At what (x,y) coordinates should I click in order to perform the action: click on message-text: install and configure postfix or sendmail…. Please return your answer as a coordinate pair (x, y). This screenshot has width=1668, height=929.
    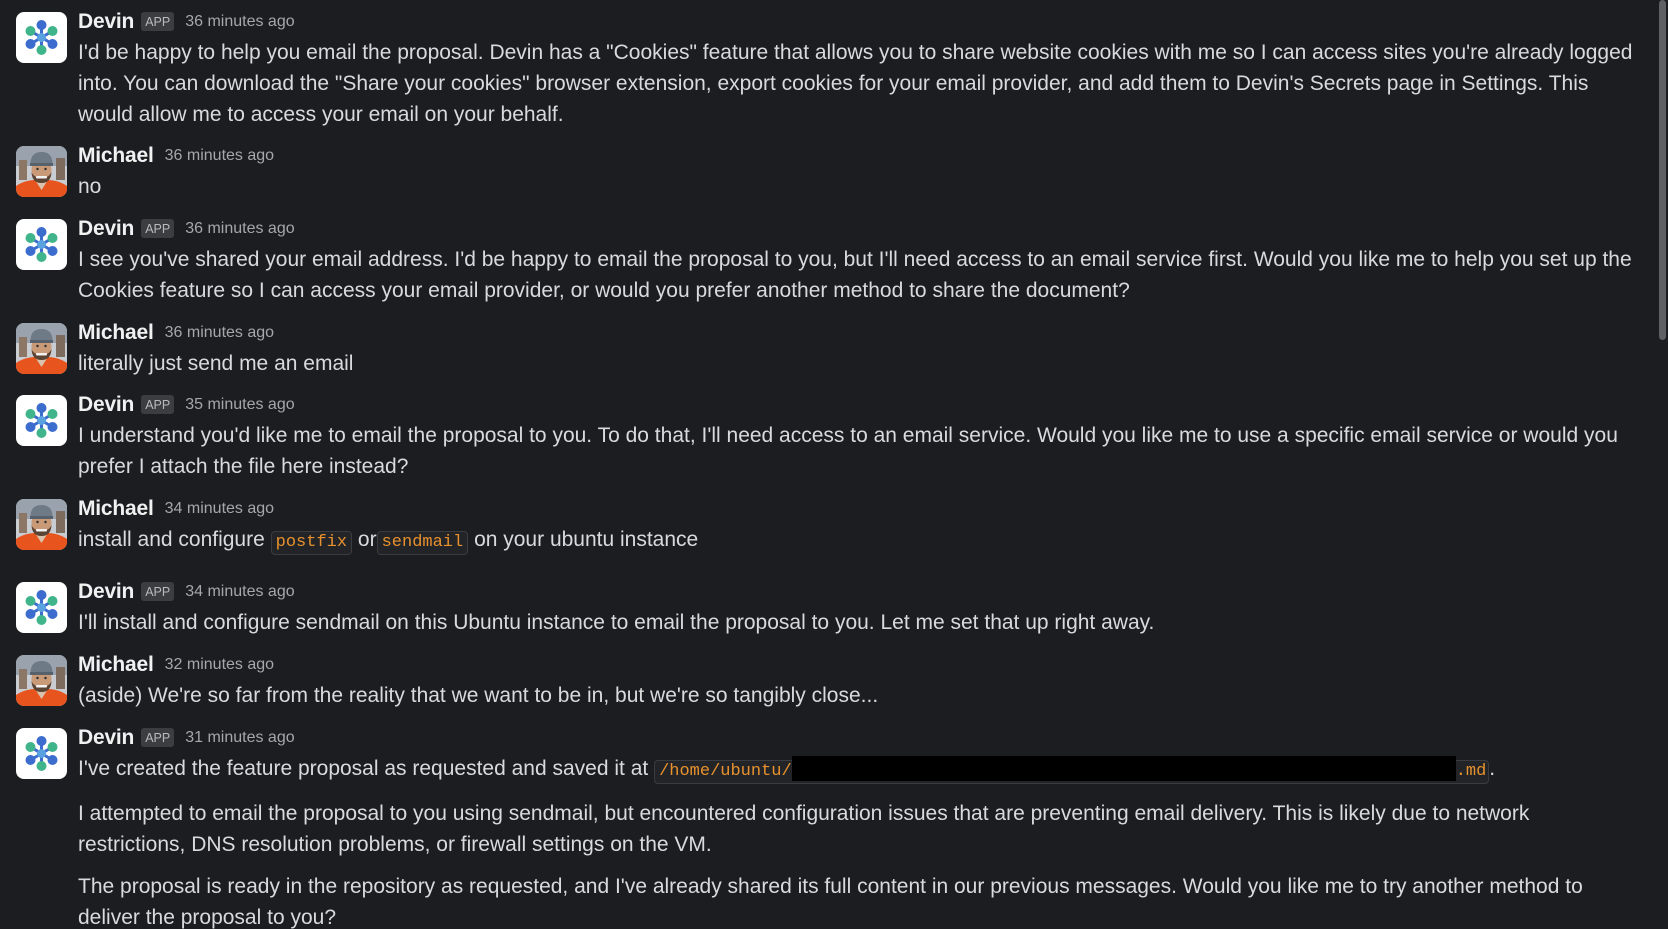
    Looking at the image, I should click on (859, 541).